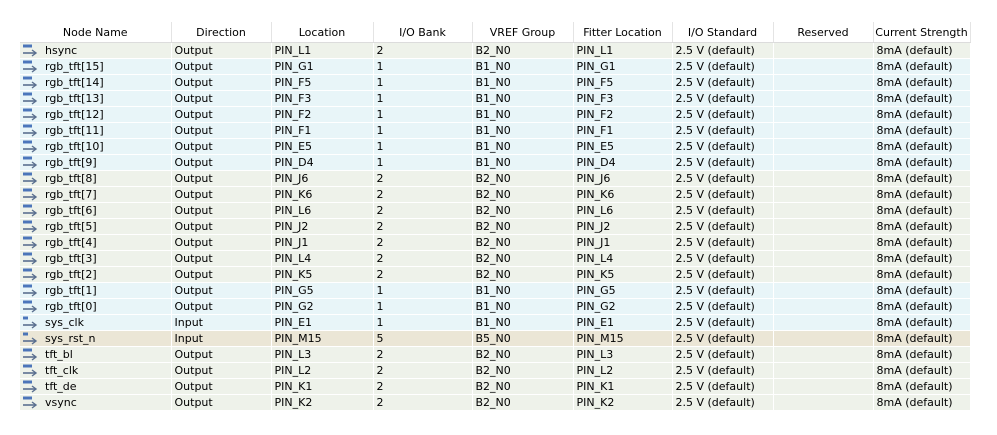 The height and width of the screenshot is (435, 997). Describe the element at coordinates (322, 146) in the screenshot. I see `location-cell: PIN_E5` at that location.